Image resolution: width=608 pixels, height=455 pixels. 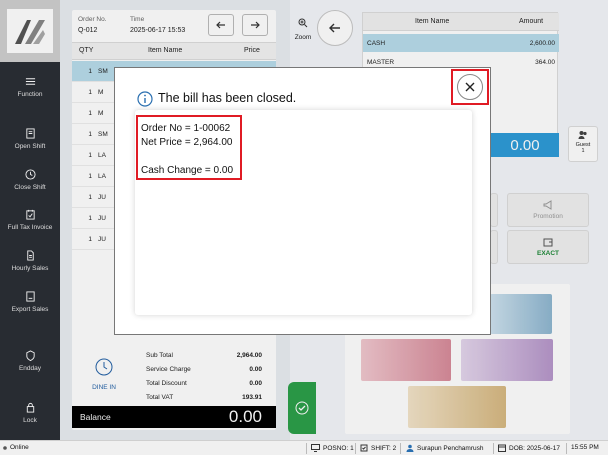 What do you see at coordinates (410, 448) in the screenshot?
I see `user-icon` at bounding box center [410, 448].